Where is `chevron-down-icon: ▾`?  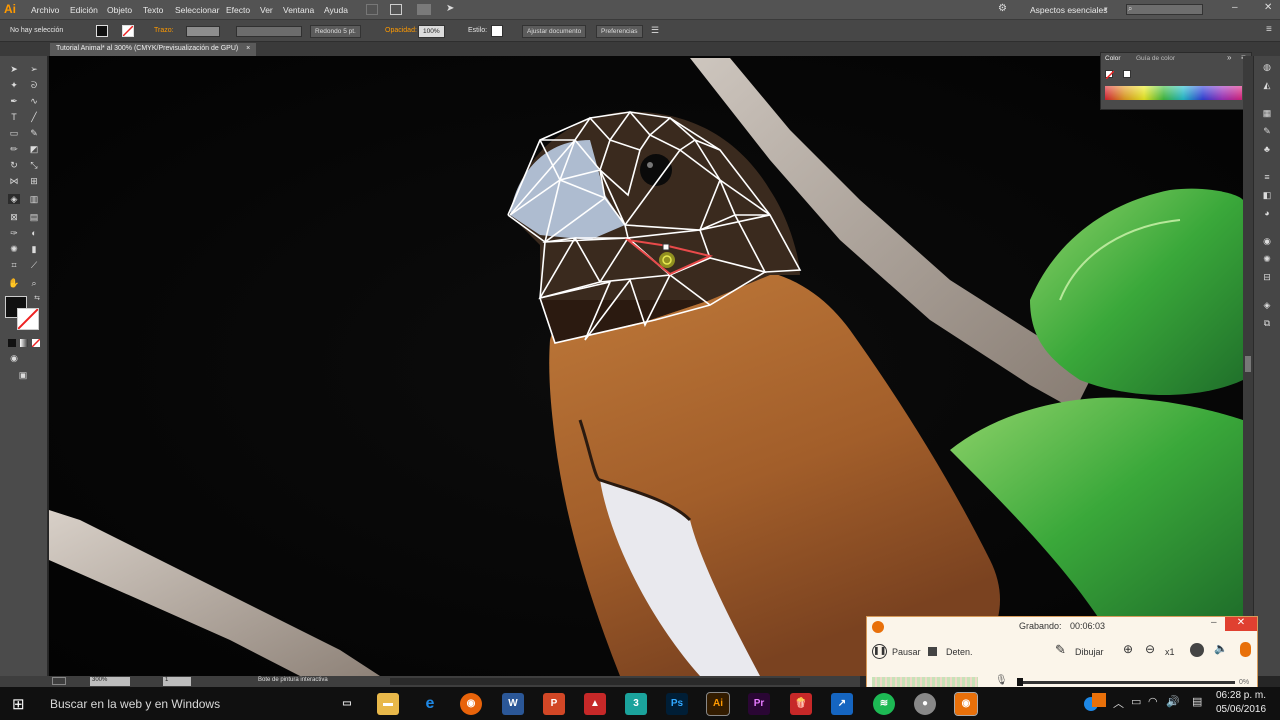 chevron-down-icon: ▾ is located at coordinates (1106, 9).